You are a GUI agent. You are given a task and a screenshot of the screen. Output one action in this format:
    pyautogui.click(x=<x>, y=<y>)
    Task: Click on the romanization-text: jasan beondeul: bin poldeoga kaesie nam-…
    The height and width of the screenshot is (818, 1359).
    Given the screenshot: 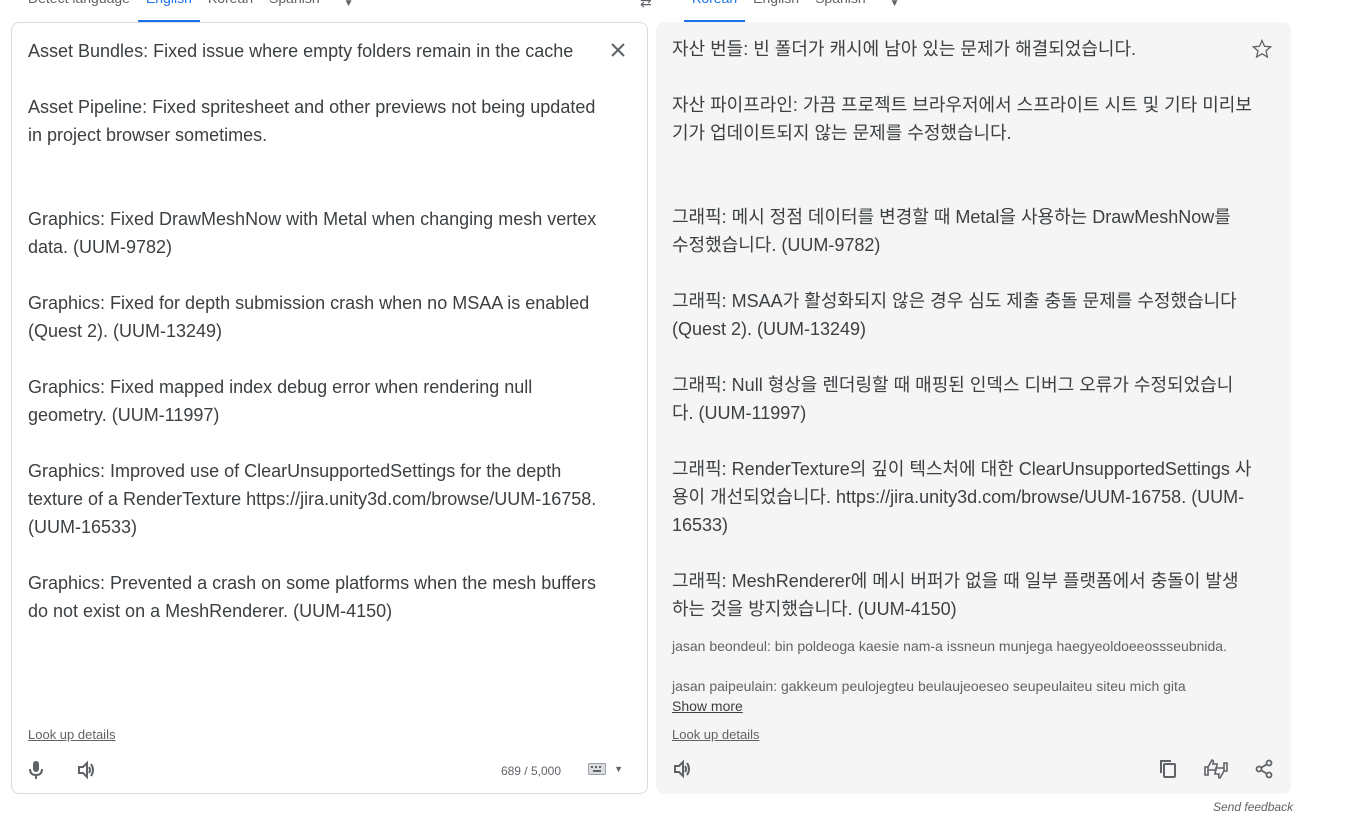 What is the action you would take?
    pyautogui.click(x=949, y=666)
    